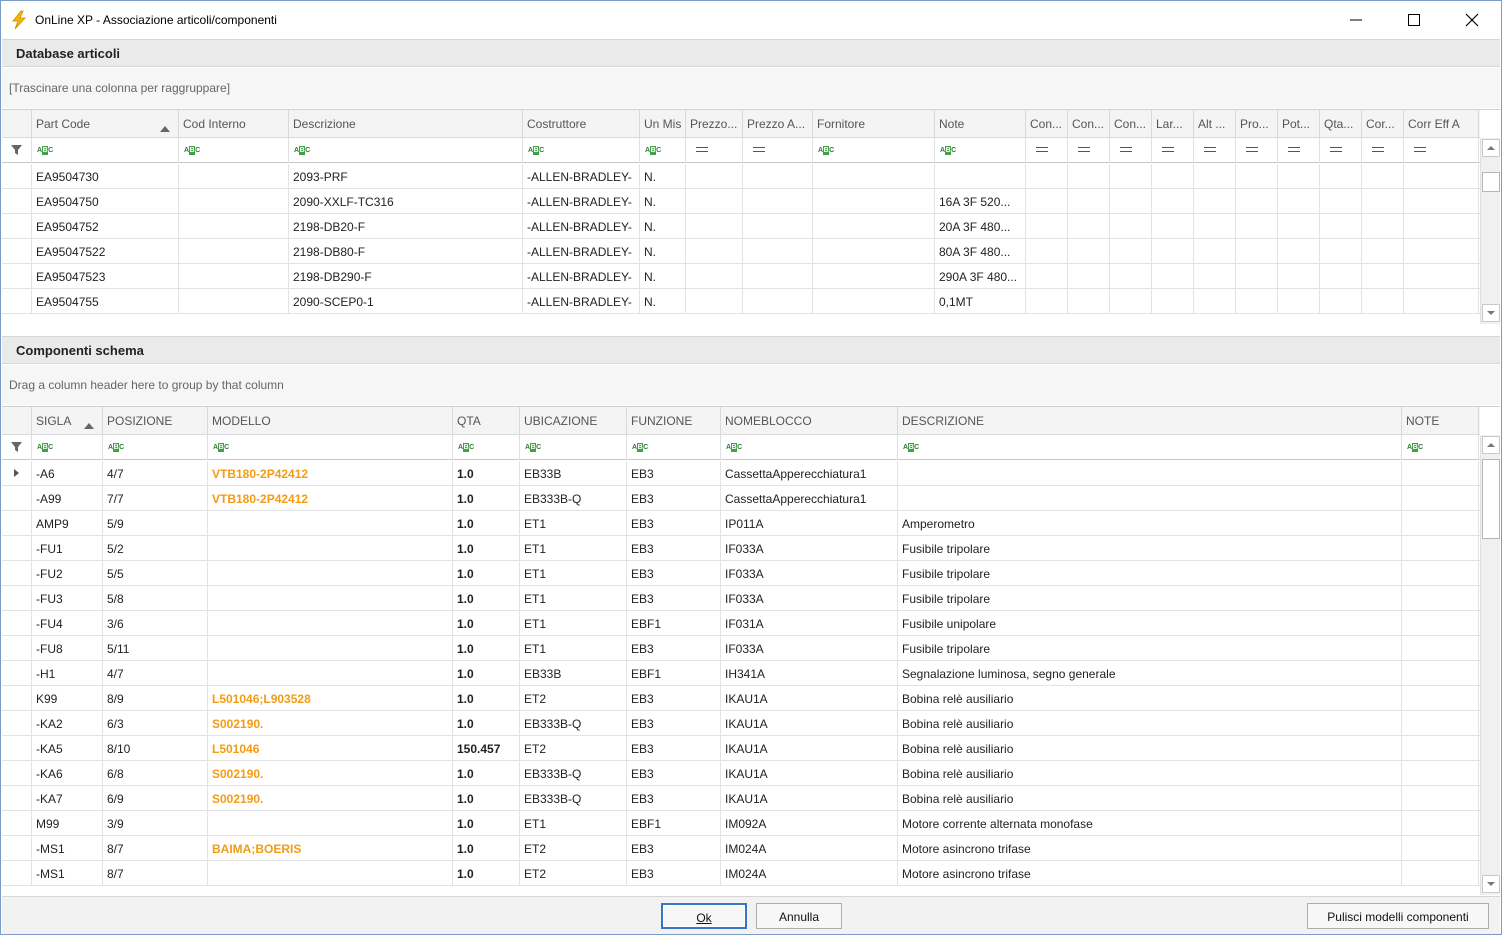 The width and height of the screenshot is (1502, 935). I want to click on articles-group-panel: [Trascinare una colonna per raggruppare], so click(751, 88).